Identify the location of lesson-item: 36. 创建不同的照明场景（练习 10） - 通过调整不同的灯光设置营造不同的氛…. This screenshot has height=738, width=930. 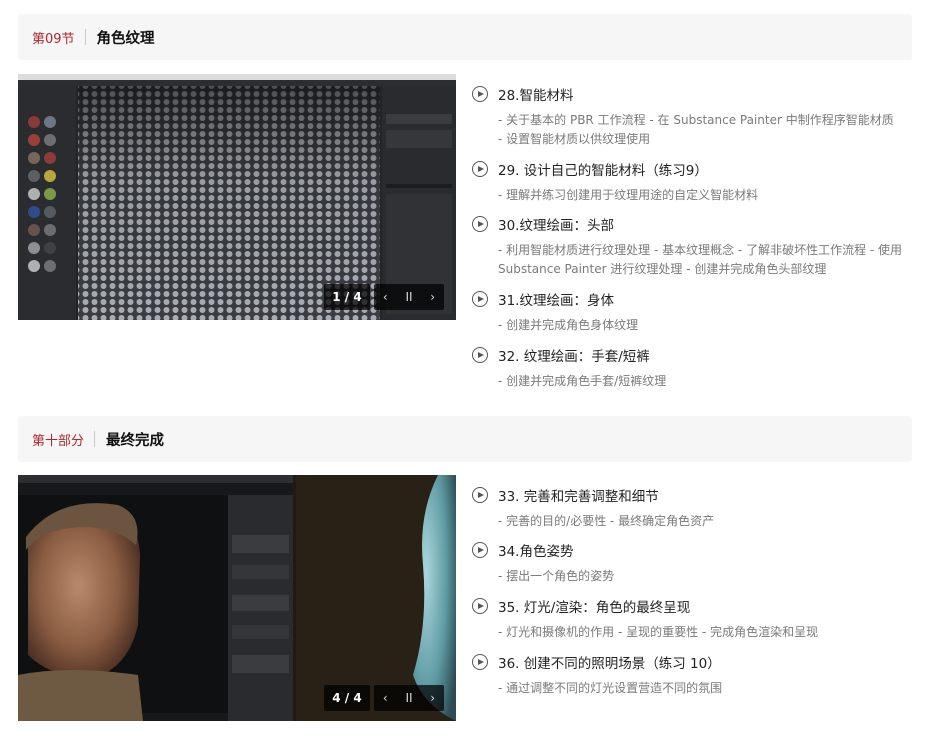
(692, 675).